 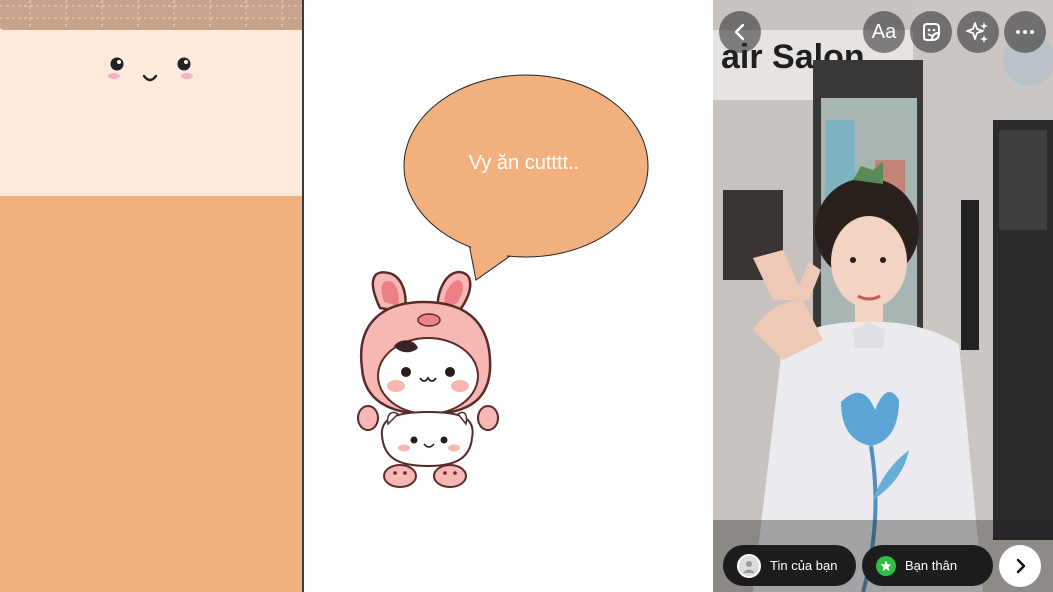 I want to click on your-story-label: Tin của bạn, so click(x=804, y=565).